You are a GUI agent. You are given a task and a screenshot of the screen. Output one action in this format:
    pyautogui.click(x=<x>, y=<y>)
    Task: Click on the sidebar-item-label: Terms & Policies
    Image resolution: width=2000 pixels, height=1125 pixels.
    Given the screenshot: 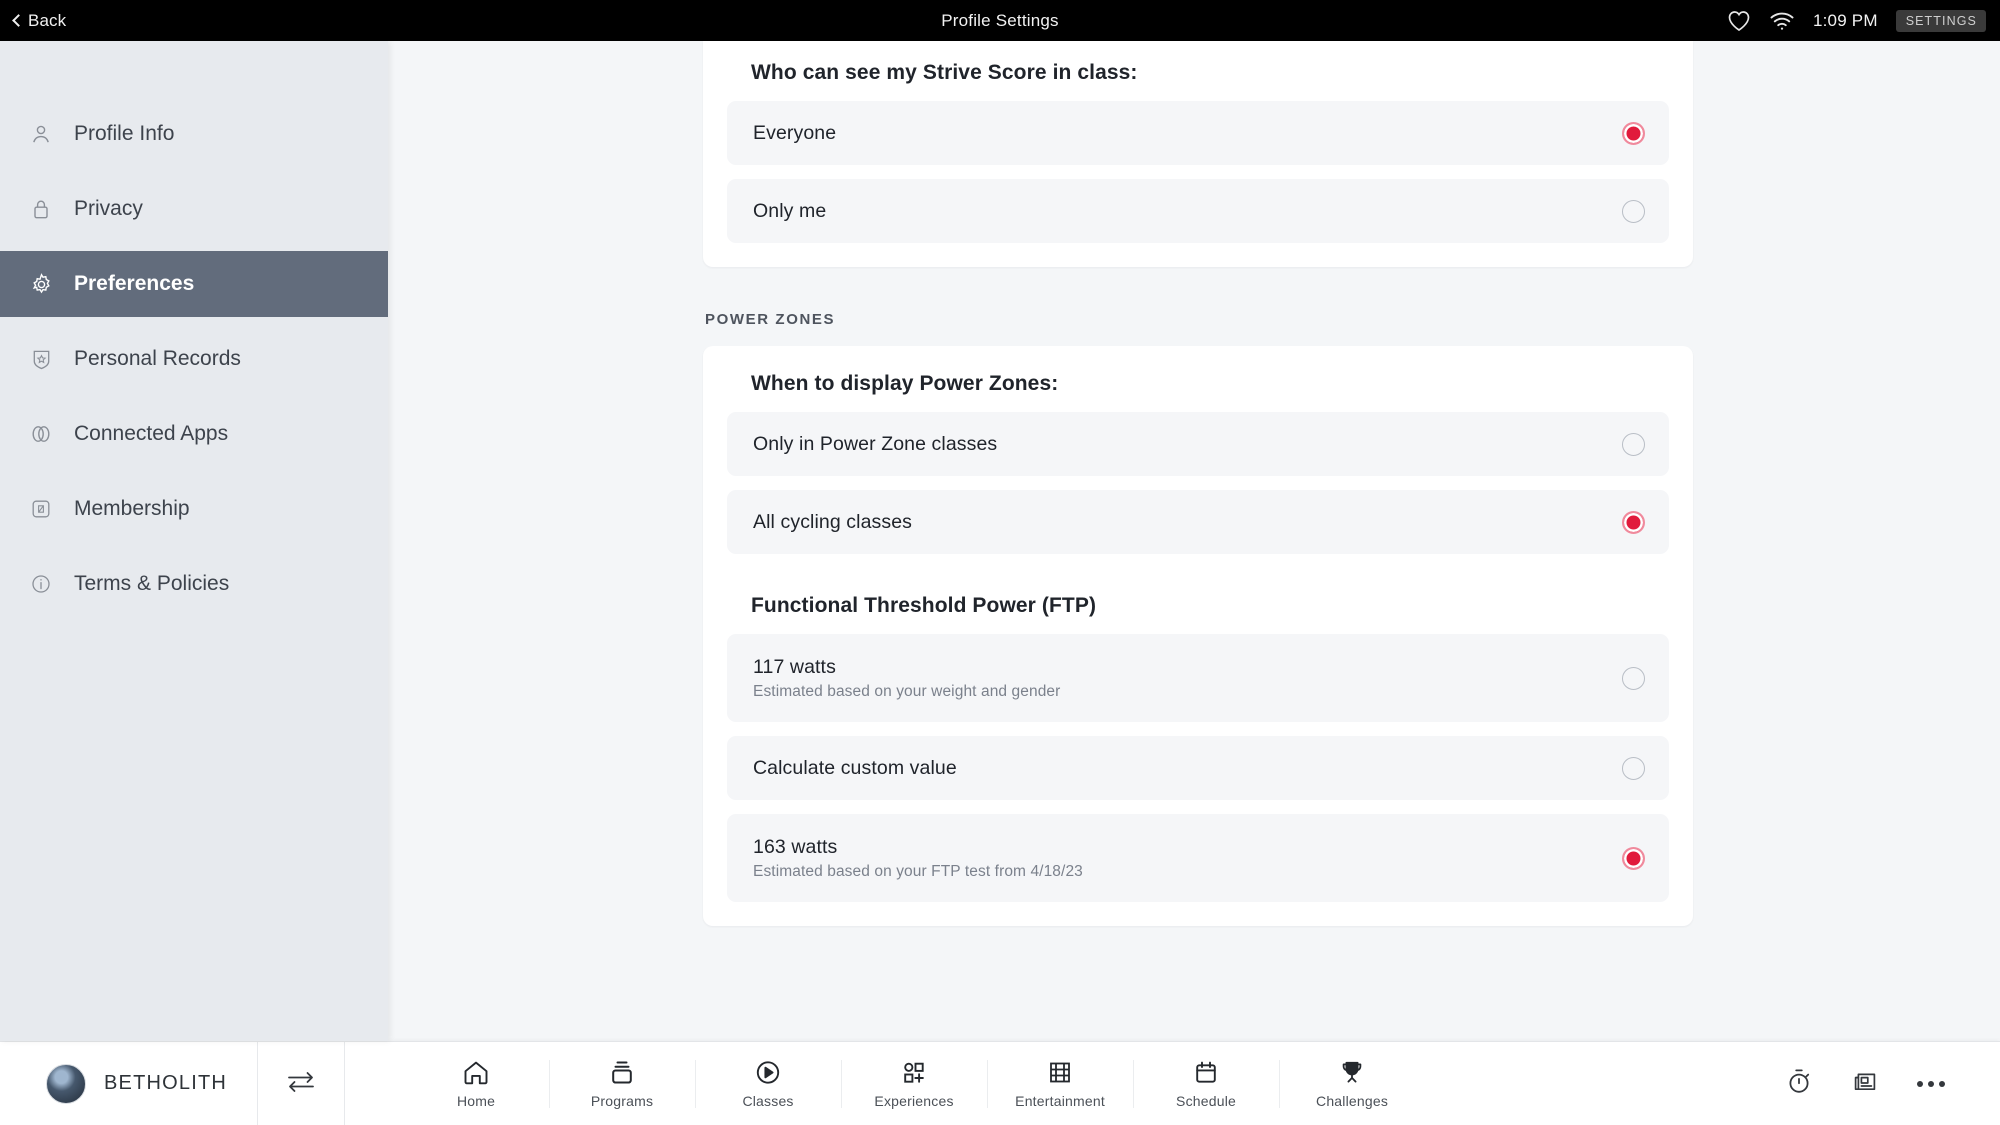 What is the action you would take?
    pyautogui.click(x=152, y=583)
    